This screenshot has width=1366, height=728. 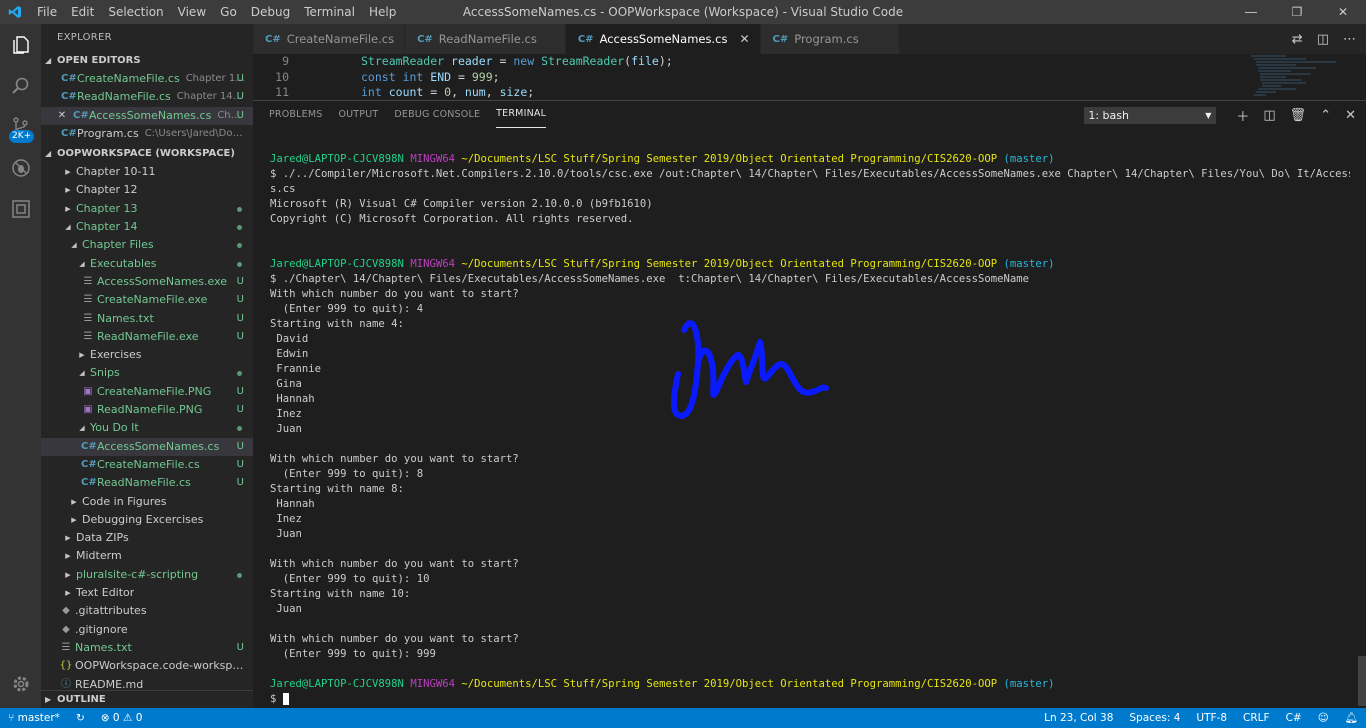 What do you see at coordinates (147, 446) in the screenshot?
I see `tree-file-selected: C# AccessSomeNames.cs U` at bounding box center [147, 446].